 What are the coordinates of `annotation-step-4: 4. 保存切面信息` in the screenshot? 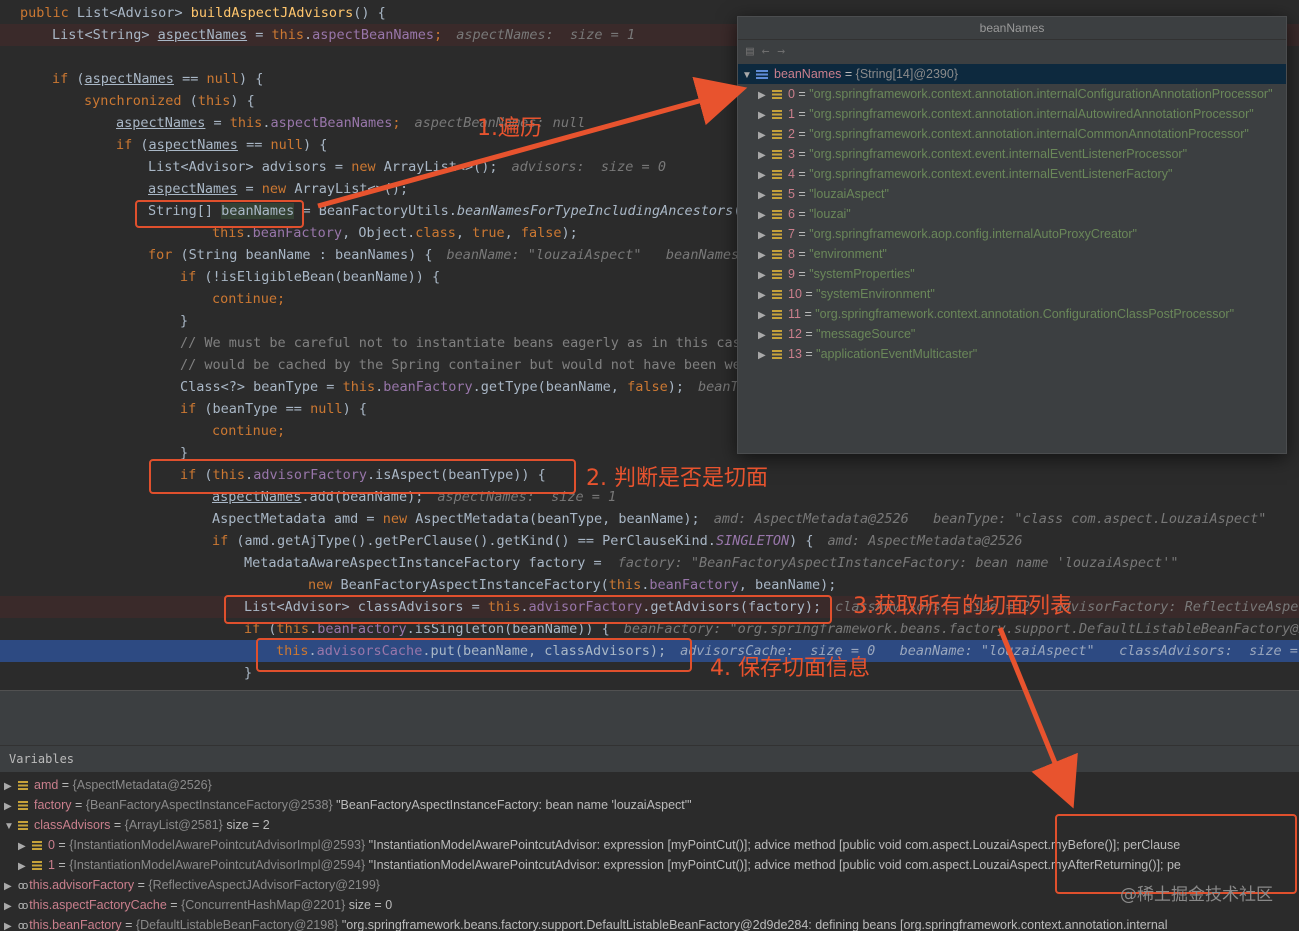 It's located at (790, 668).